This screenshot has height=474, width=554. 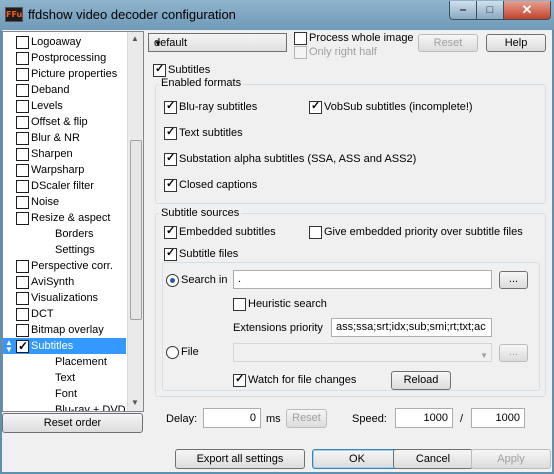 What do you see at coordinates (190, 352) in the screenshot?
I see `file-label: File` at bounding box center [190, 352].